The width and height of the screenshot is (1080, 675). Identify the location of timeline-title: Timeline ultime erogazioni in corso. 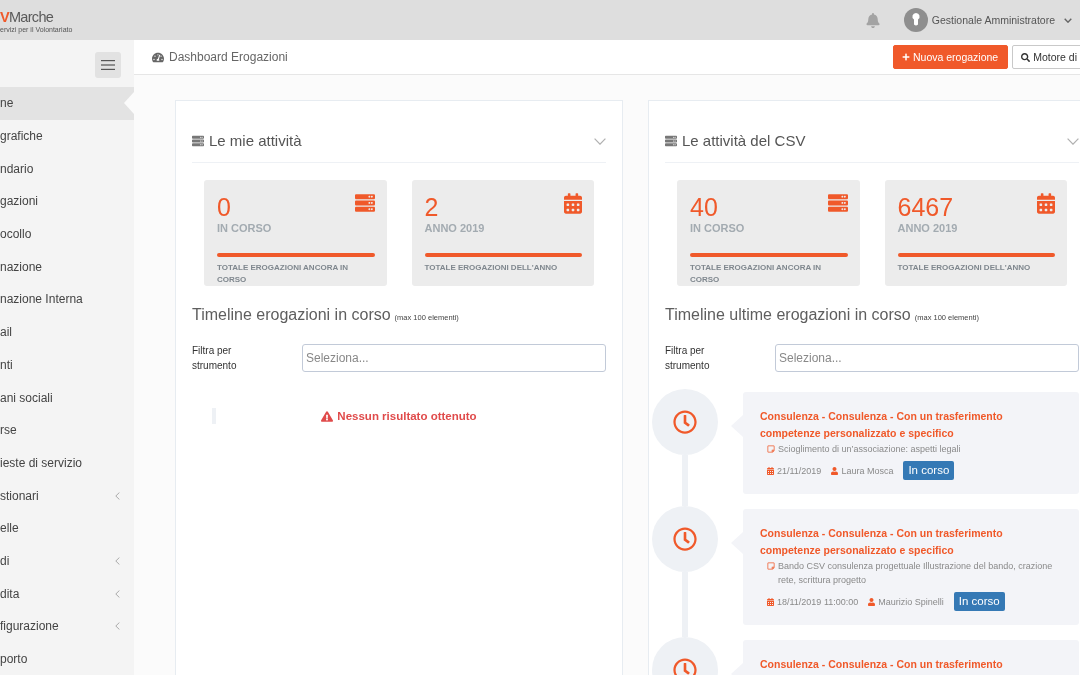
(788, 315).